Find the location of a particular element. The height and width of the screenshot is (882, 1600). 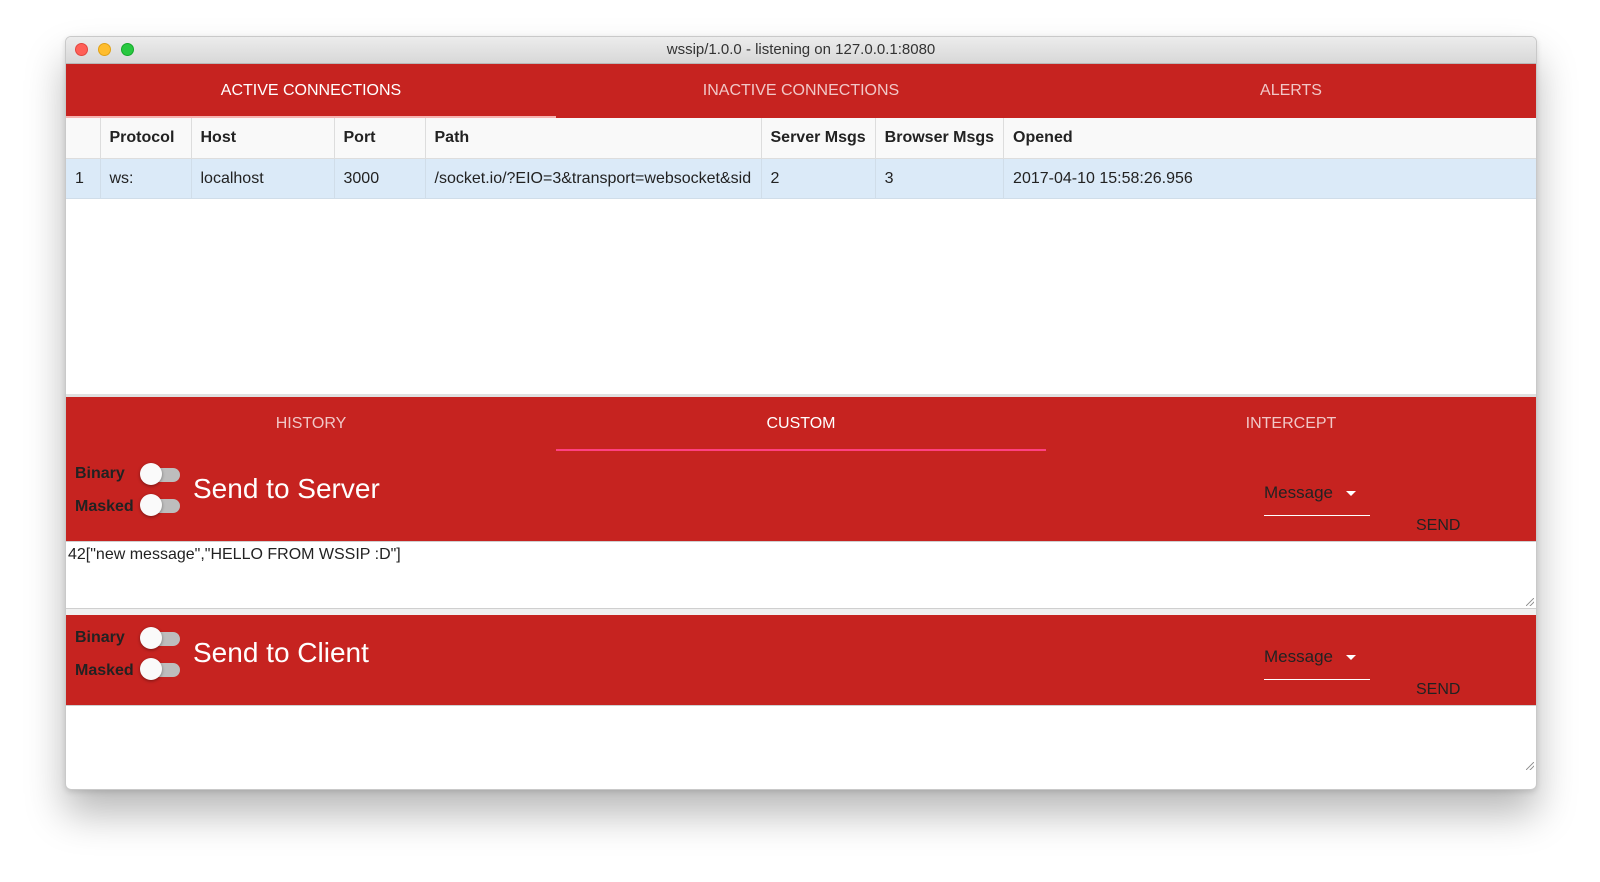

column-header-index is located at coordinates (83, 138).